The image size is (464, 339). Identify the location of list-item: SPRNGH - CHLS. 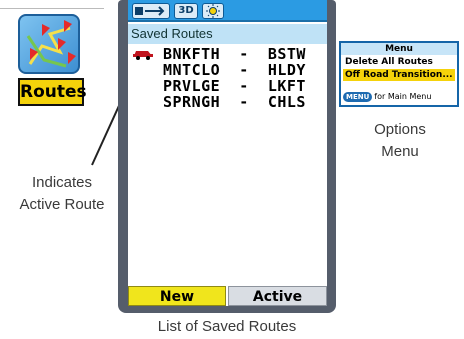
(227, 102).